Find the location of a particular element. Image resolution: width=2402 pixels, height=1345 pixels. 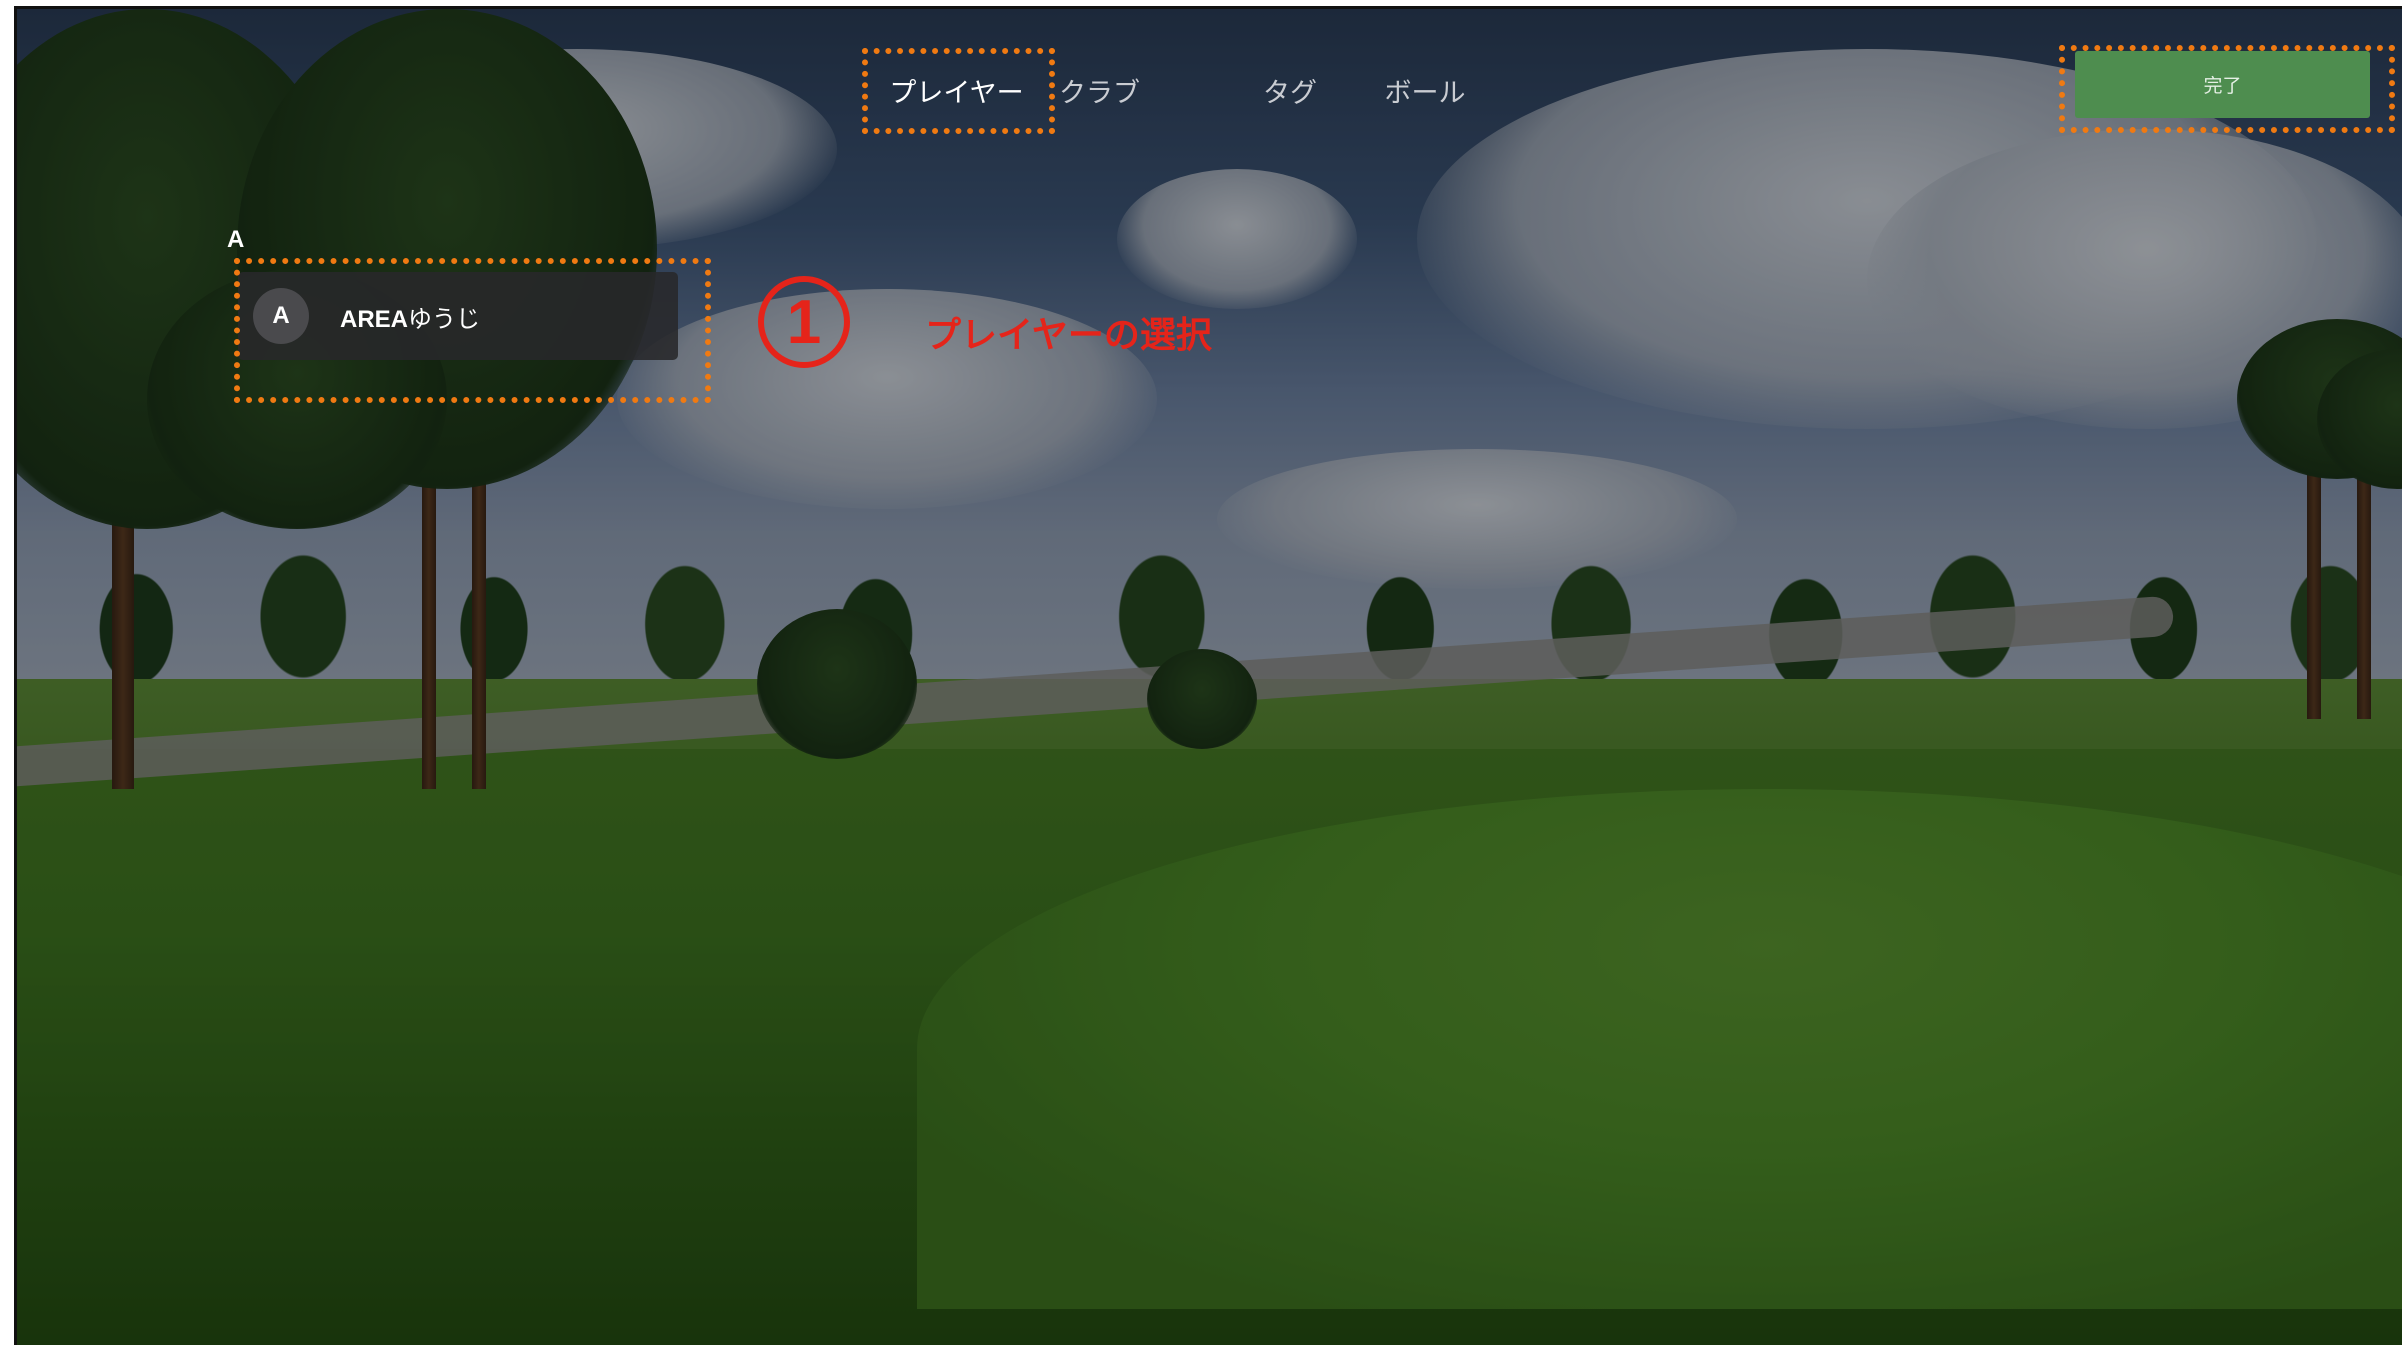

settings-tabs: プレイヤー クラブ タグ ボール is located at coordinates (1176, 90).